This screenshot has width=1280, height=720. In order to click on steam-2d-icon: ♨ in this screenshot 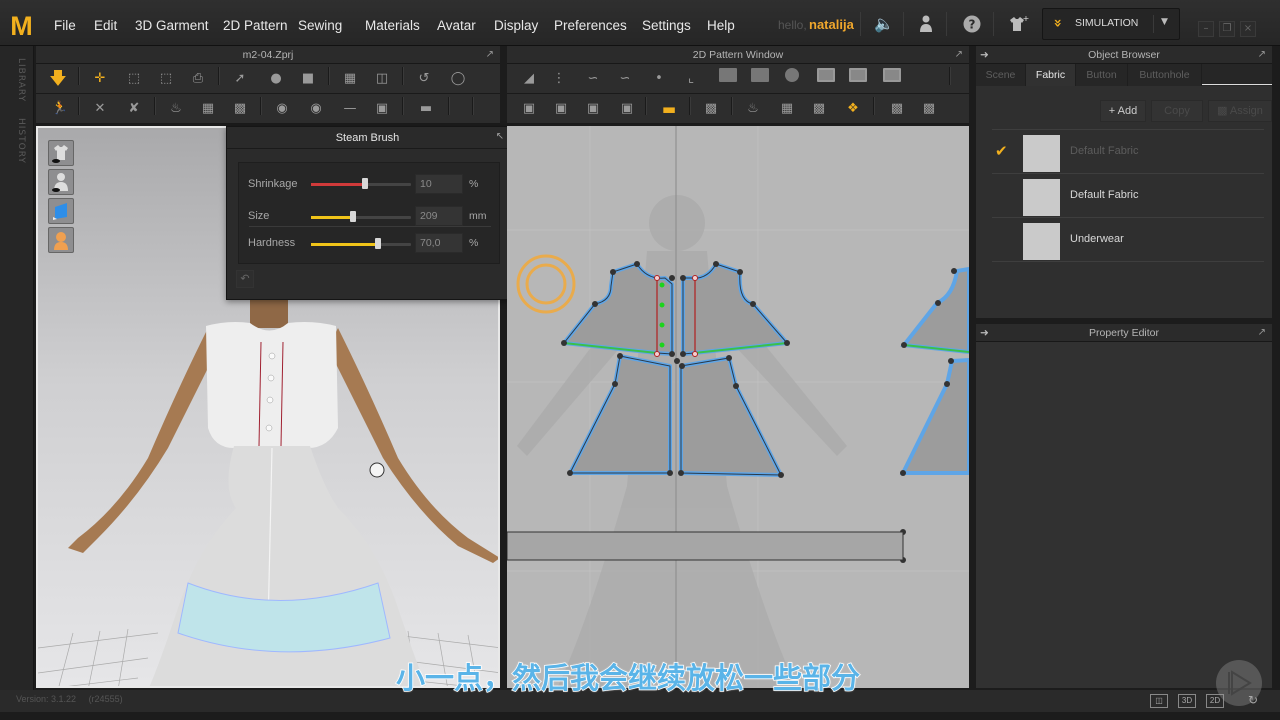, I will do `click(753, 109)`.